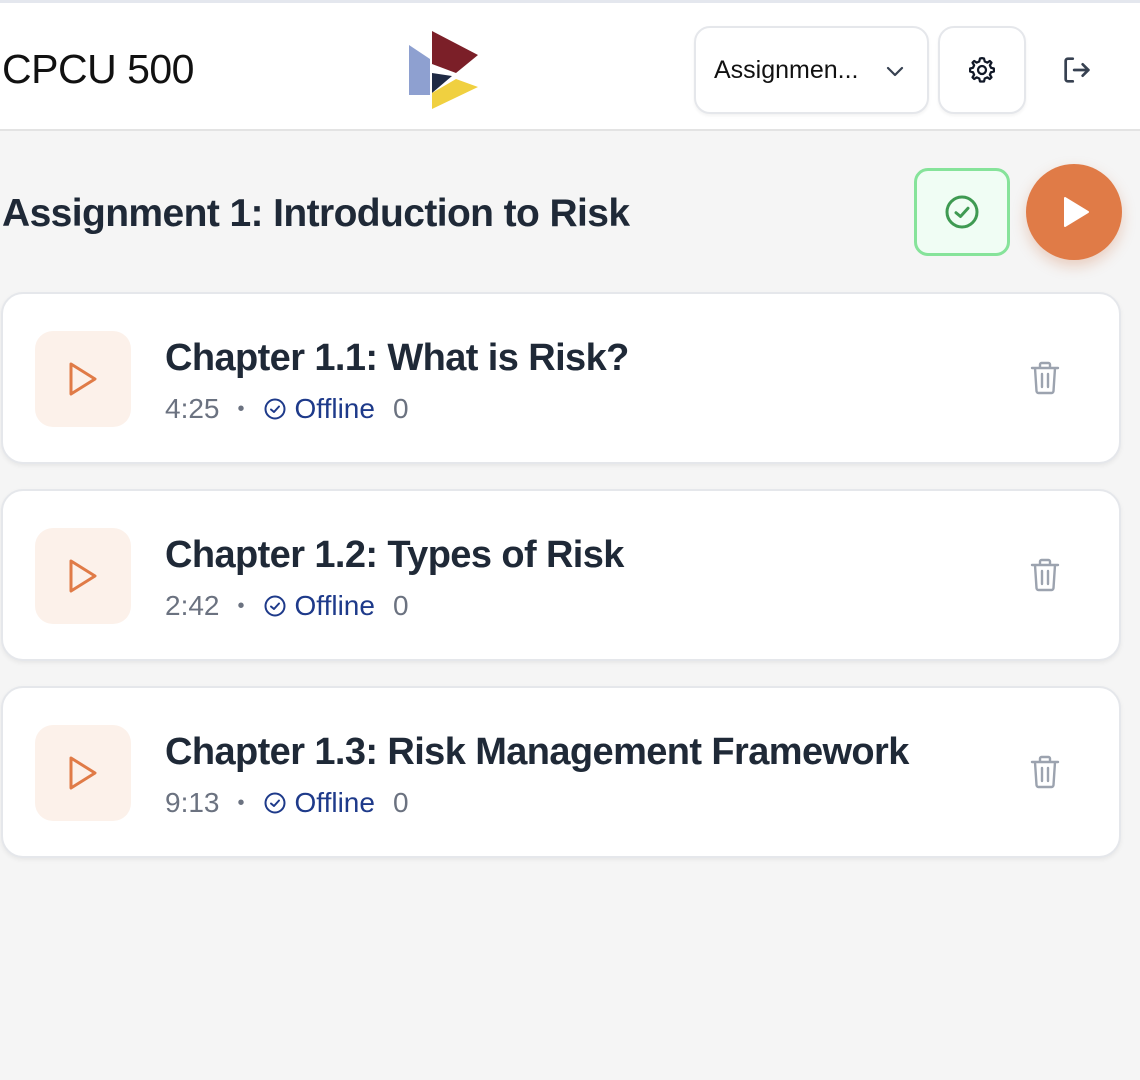  I want to click on chapter-duration: 2:42, so click(192, 605).